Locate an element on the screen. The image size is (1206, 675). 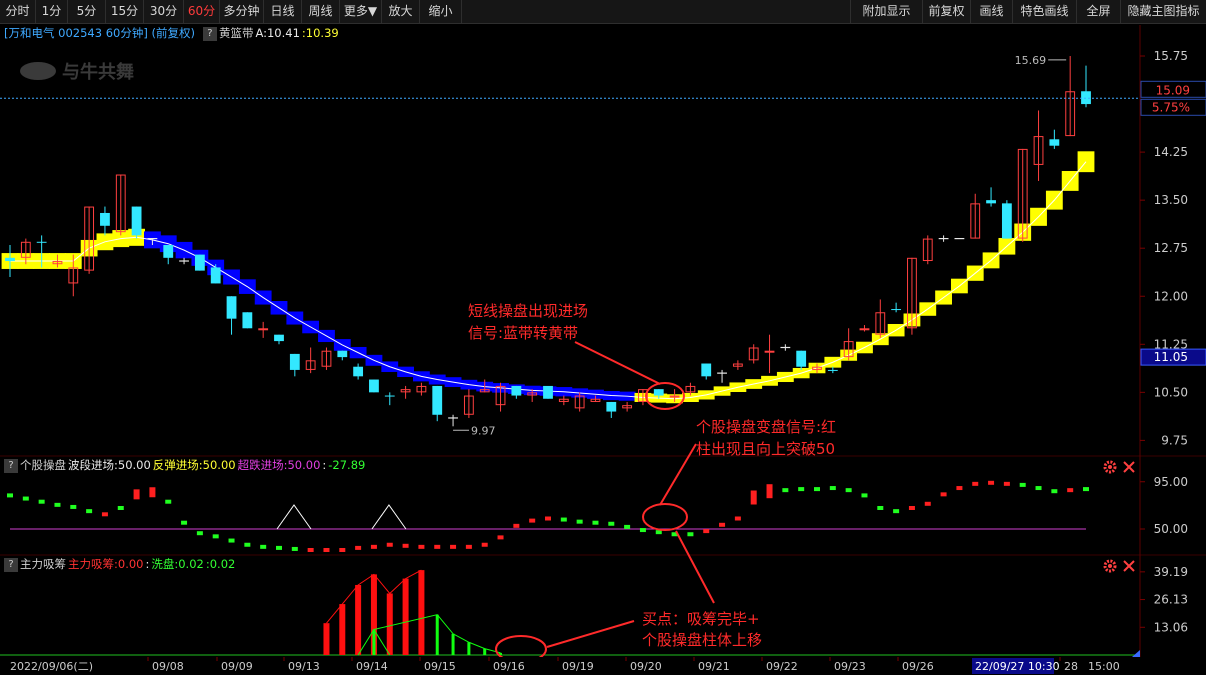
annotation-text: 买点：吸筹完毕+ is located at coordinates (701, 619).